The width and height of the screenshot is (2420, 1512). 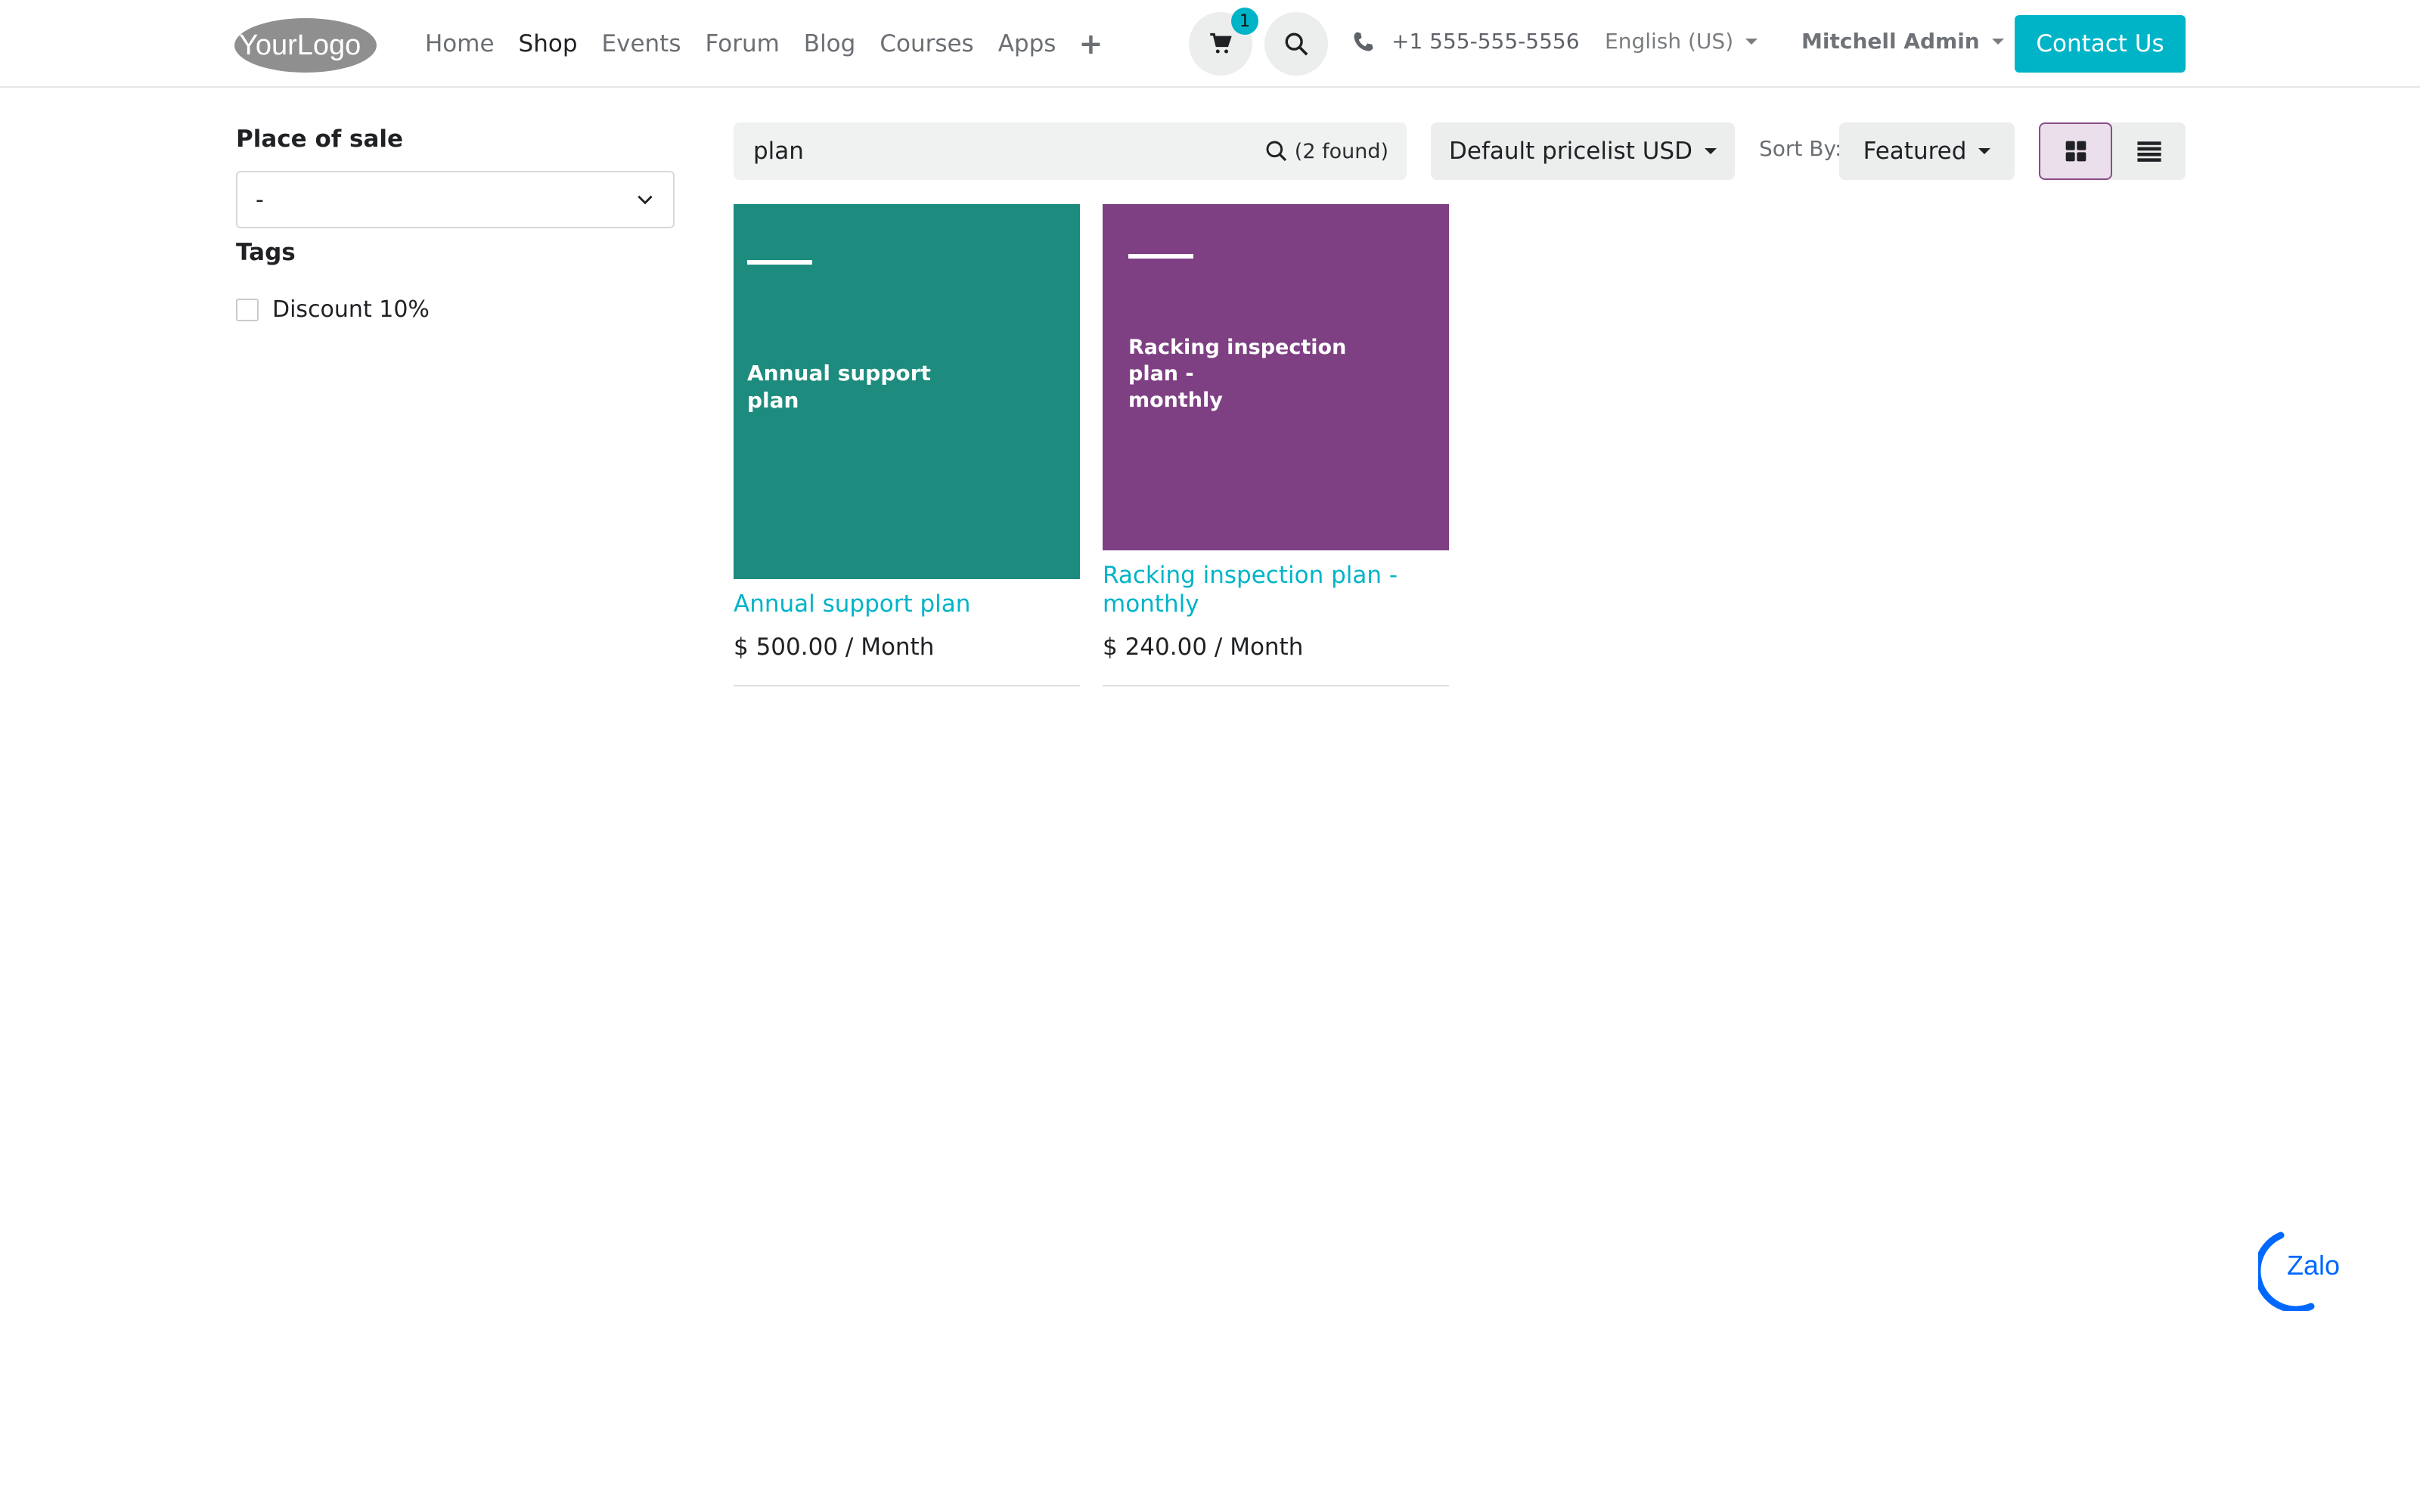 What do you see at coordinates (1221, 44) in the screenshot?
I see `shopping-cart-icon` at bounding box center [1221, 44].